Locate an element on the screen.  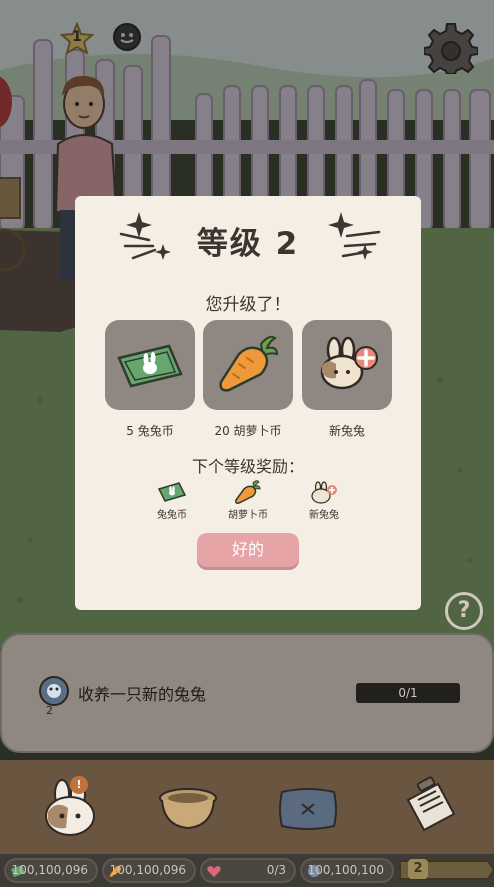
help-icon: ? is located at coordinates (464, 611).